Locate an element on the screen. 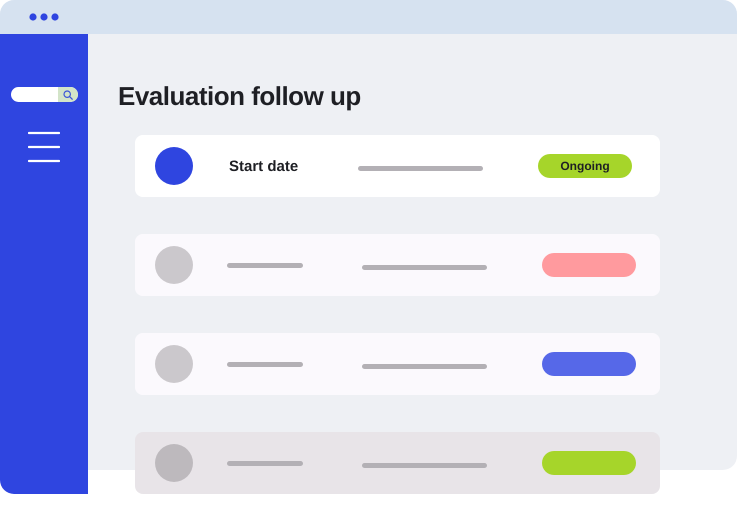 This screenshot has width=738, height=508. window-dots-icon is located at coordinates (44, 17).